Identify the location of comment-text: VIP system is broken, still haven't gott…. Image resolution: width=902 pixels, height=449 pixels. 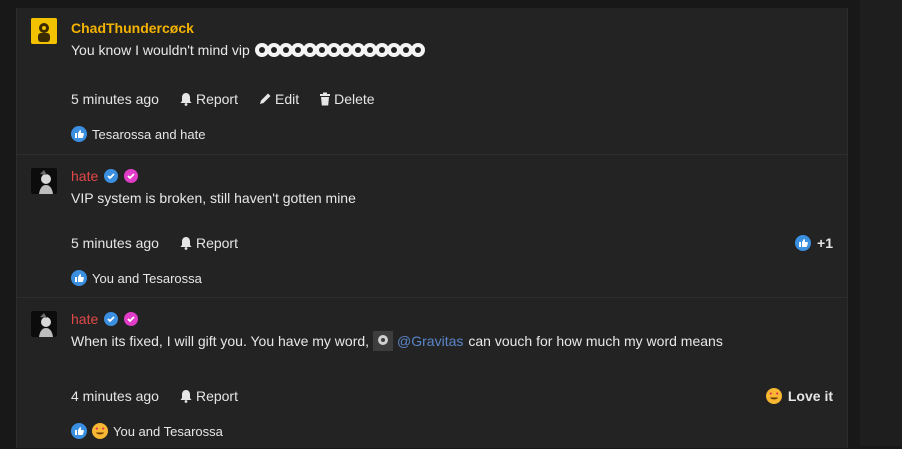
(213, 198).